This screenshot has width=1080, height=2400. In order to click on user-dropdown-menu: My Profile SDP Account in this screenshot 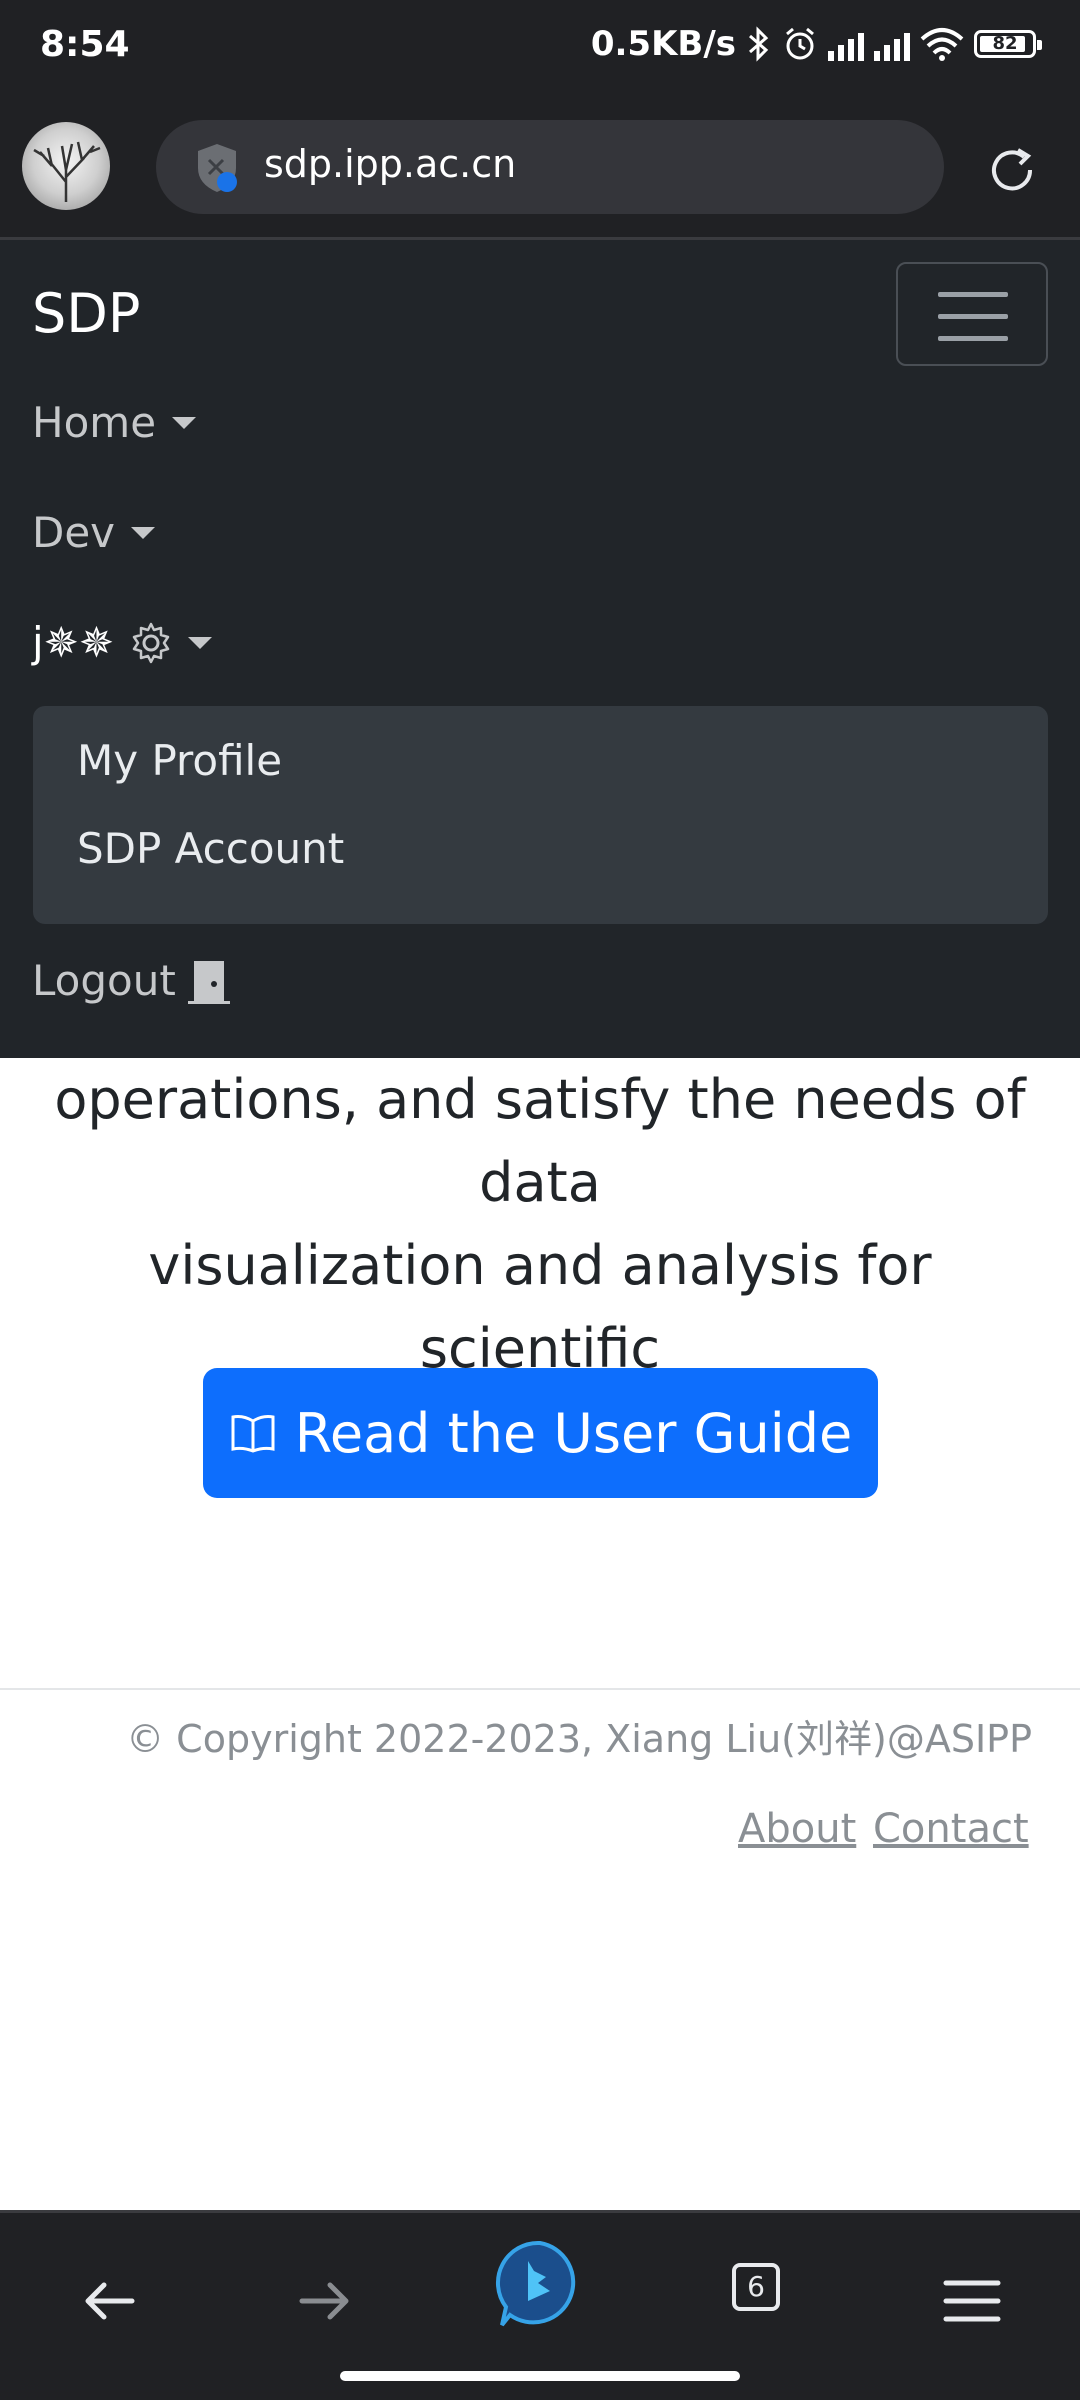, I will do `click(540, 815)`.